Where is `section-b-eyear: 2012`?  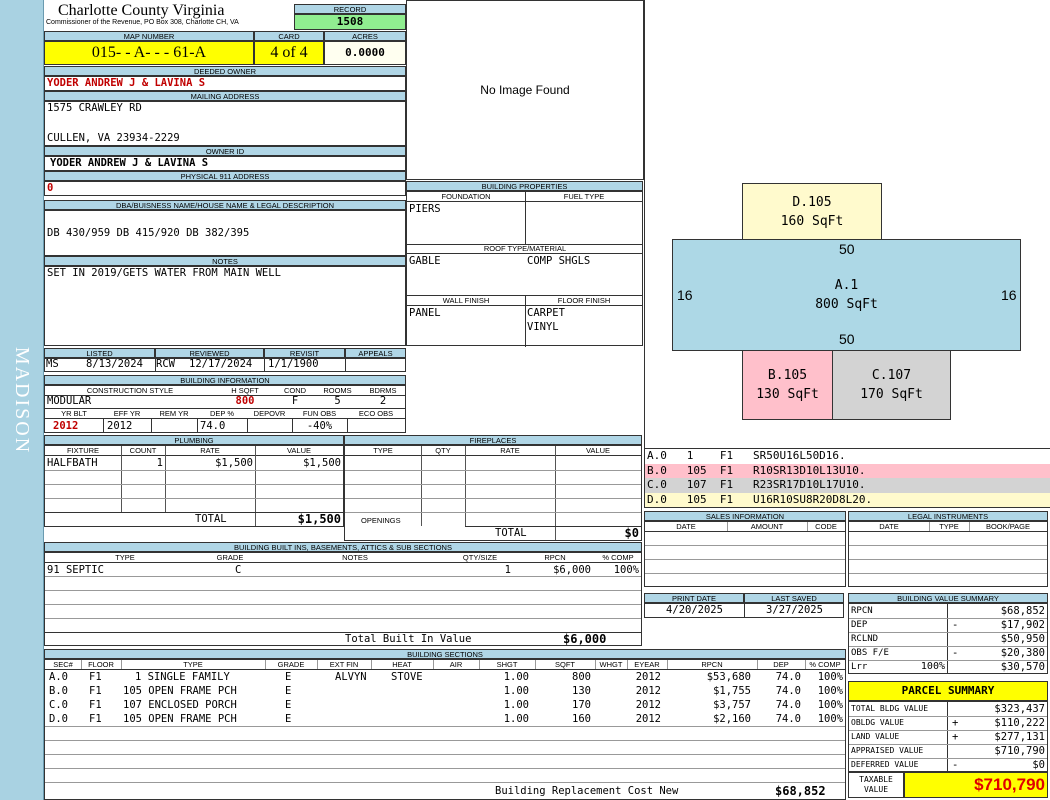
section-b-eyear: 2012 is located at coordinates (648, 691).